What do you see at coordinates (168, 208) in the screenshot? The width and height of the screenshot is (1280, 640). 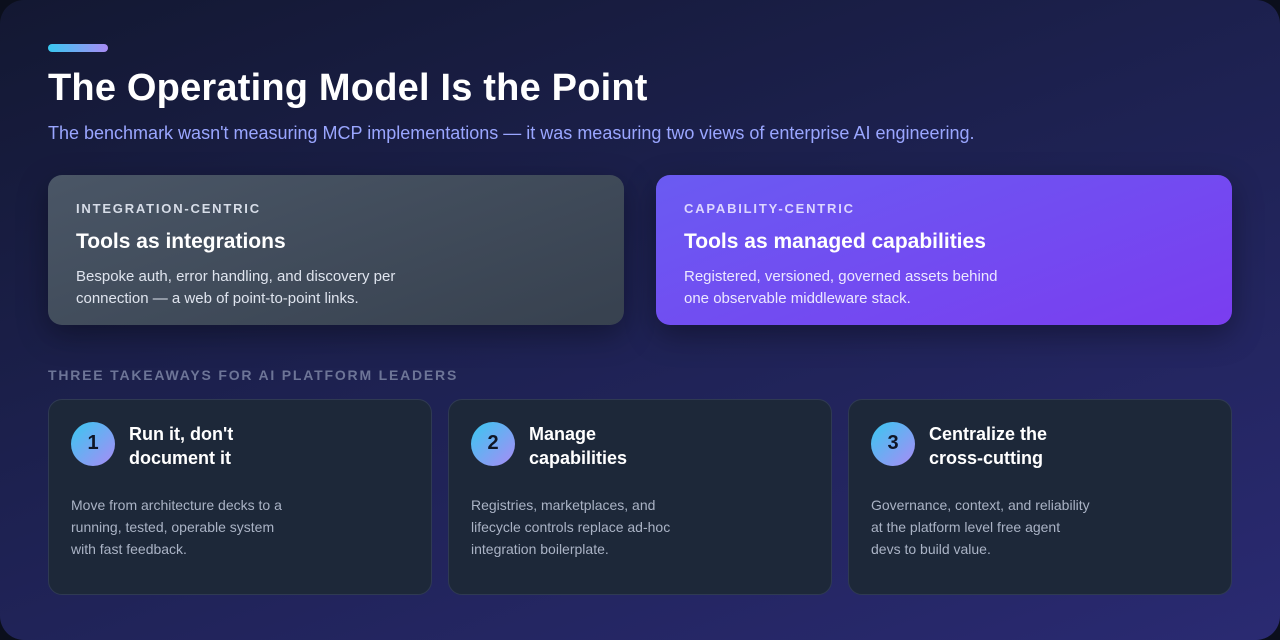 I see `card-eyebrow: INTEGRATION-CENTRIC` at bounding box center [168, 208].